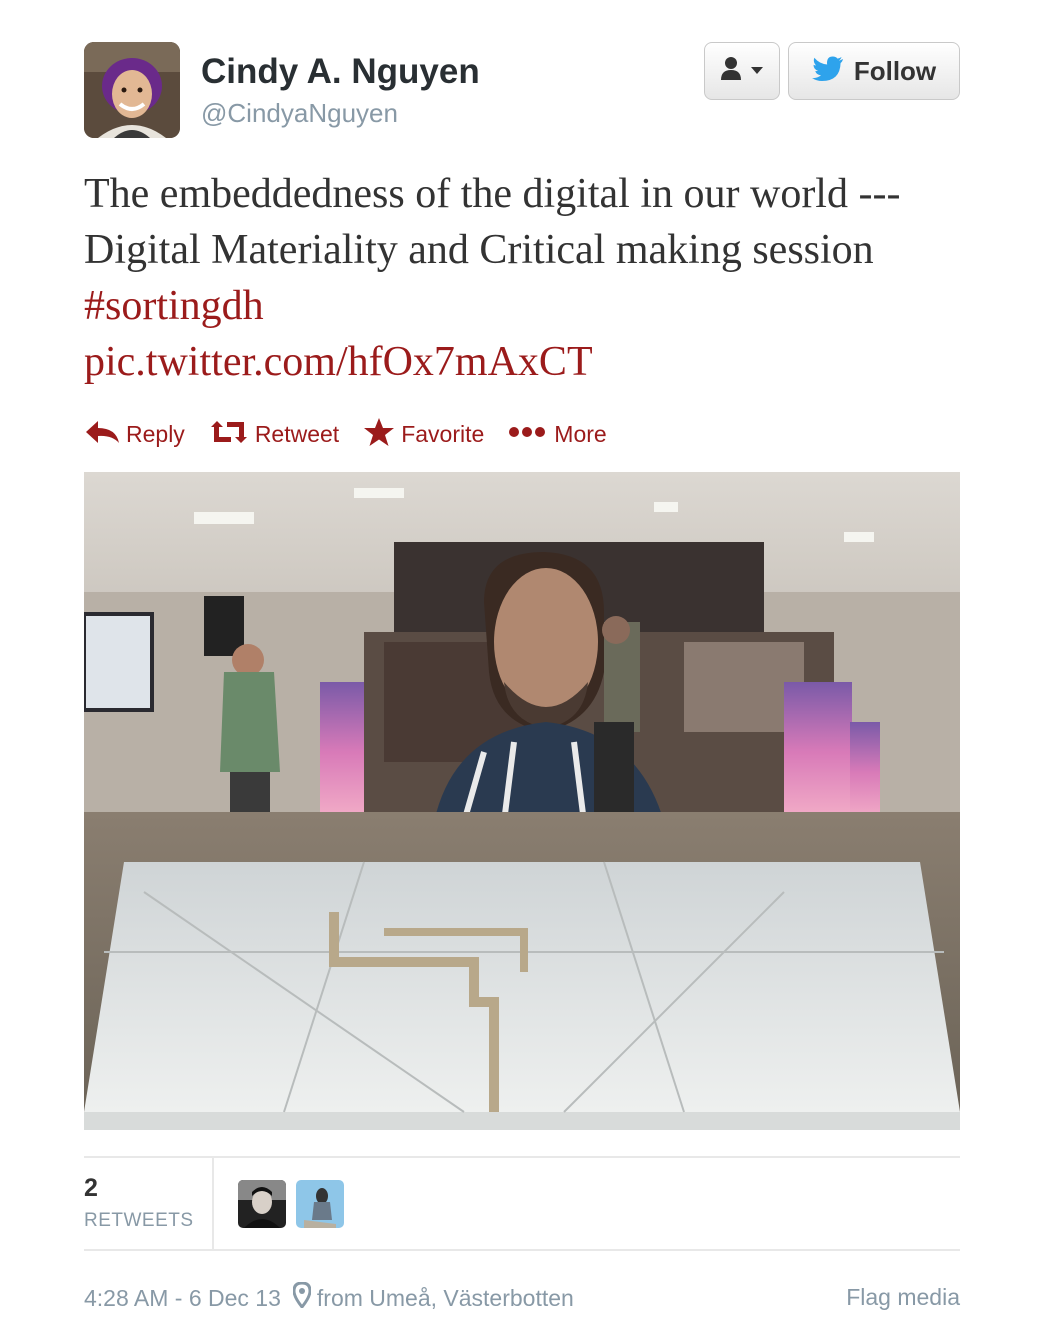  I want to click on follow-button-label: Follow, so click(895, 70).